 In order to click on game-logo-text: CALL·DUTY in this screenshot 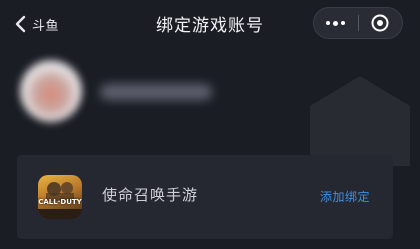, I will do `click(60, 202)`.